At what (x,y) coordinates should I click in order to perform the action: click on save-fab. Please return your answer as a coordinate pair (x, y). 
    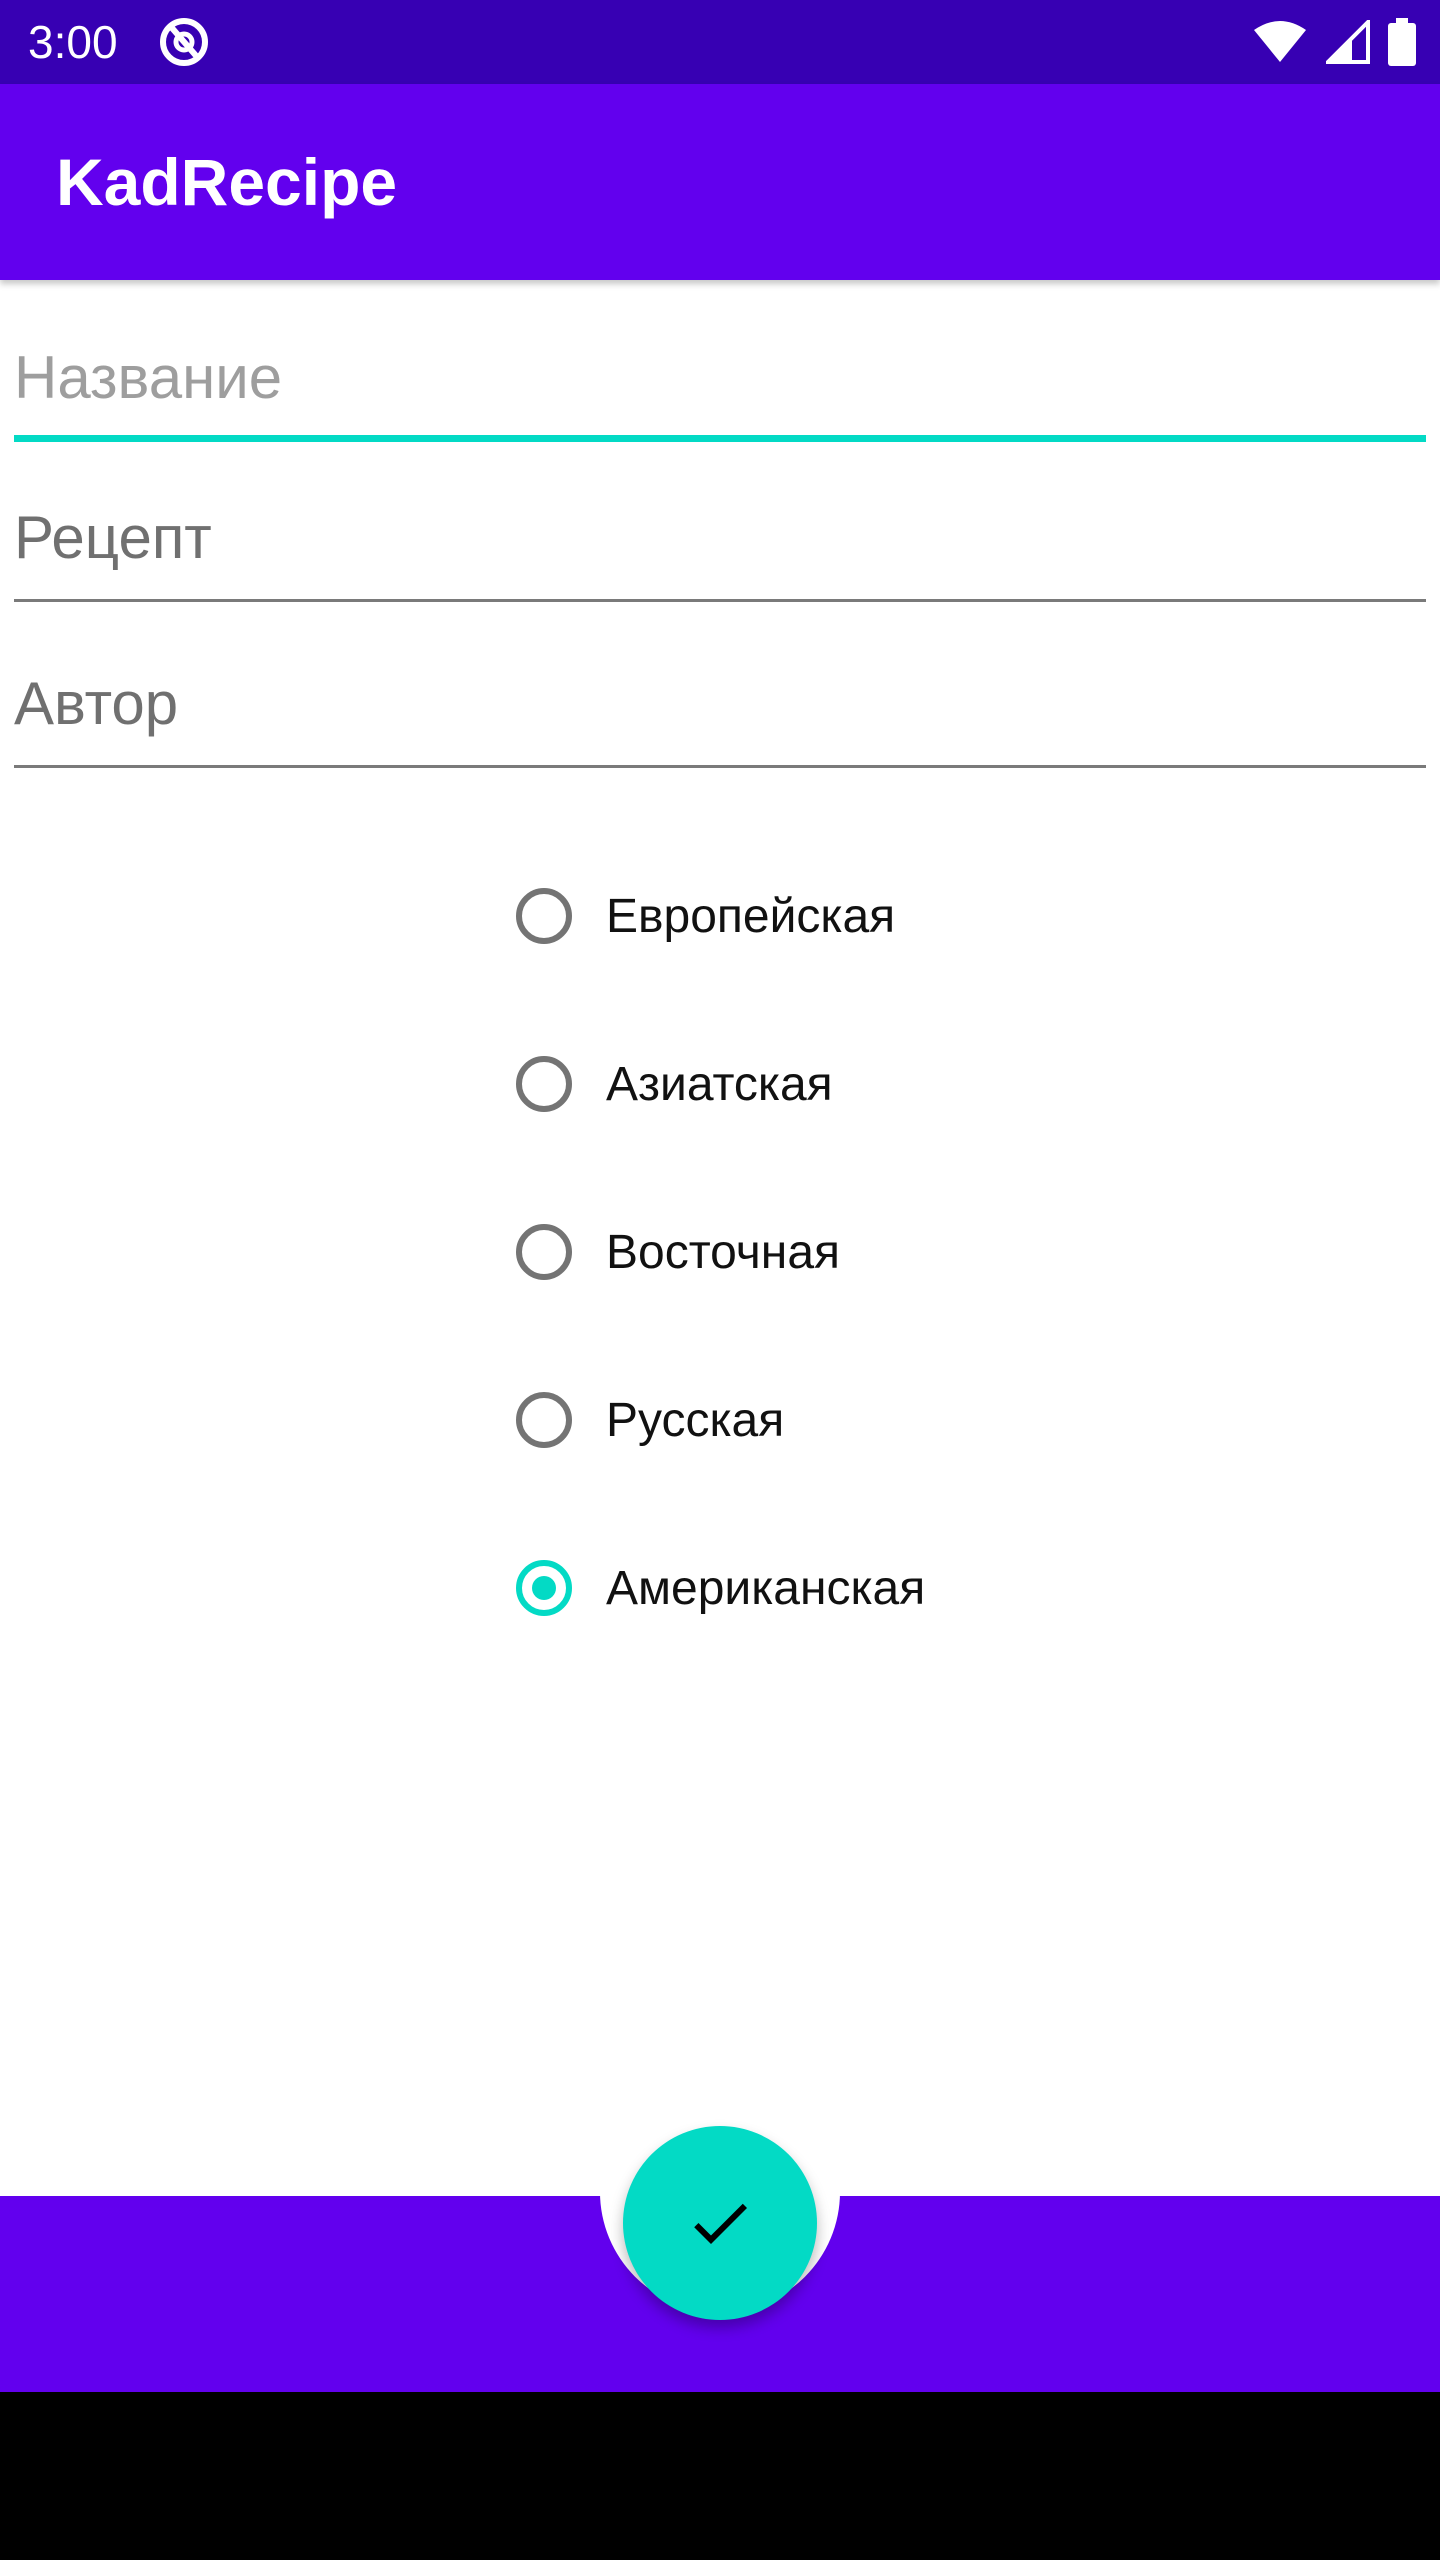
    Looking at the image, I should click on (720, 2223).